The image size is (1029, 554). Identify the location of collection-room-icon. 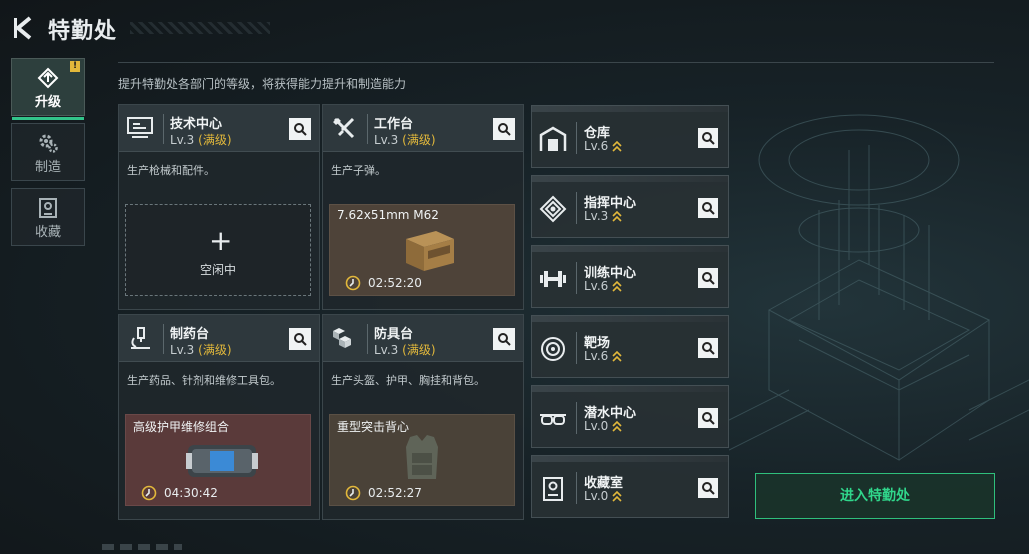
(553, 489).